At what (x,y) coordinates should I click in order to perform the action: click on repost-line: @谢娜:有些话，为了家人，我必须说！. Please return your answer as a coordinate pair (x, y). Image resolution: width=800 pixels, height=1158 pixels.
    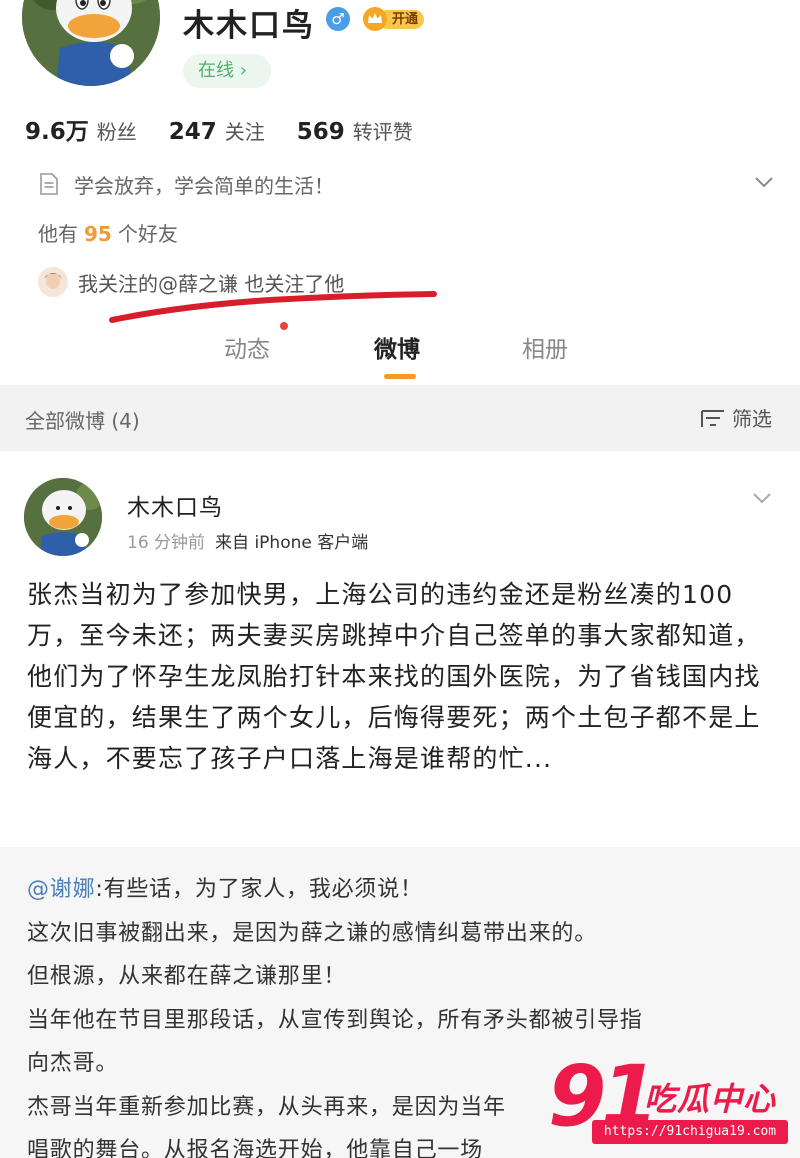
    Looking at the image, I should click on (225, 889).